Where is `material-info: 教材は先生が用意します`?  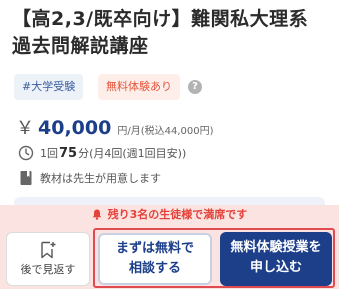
material-info: 教材は先生が用意します is located at coordinates (89, 178).